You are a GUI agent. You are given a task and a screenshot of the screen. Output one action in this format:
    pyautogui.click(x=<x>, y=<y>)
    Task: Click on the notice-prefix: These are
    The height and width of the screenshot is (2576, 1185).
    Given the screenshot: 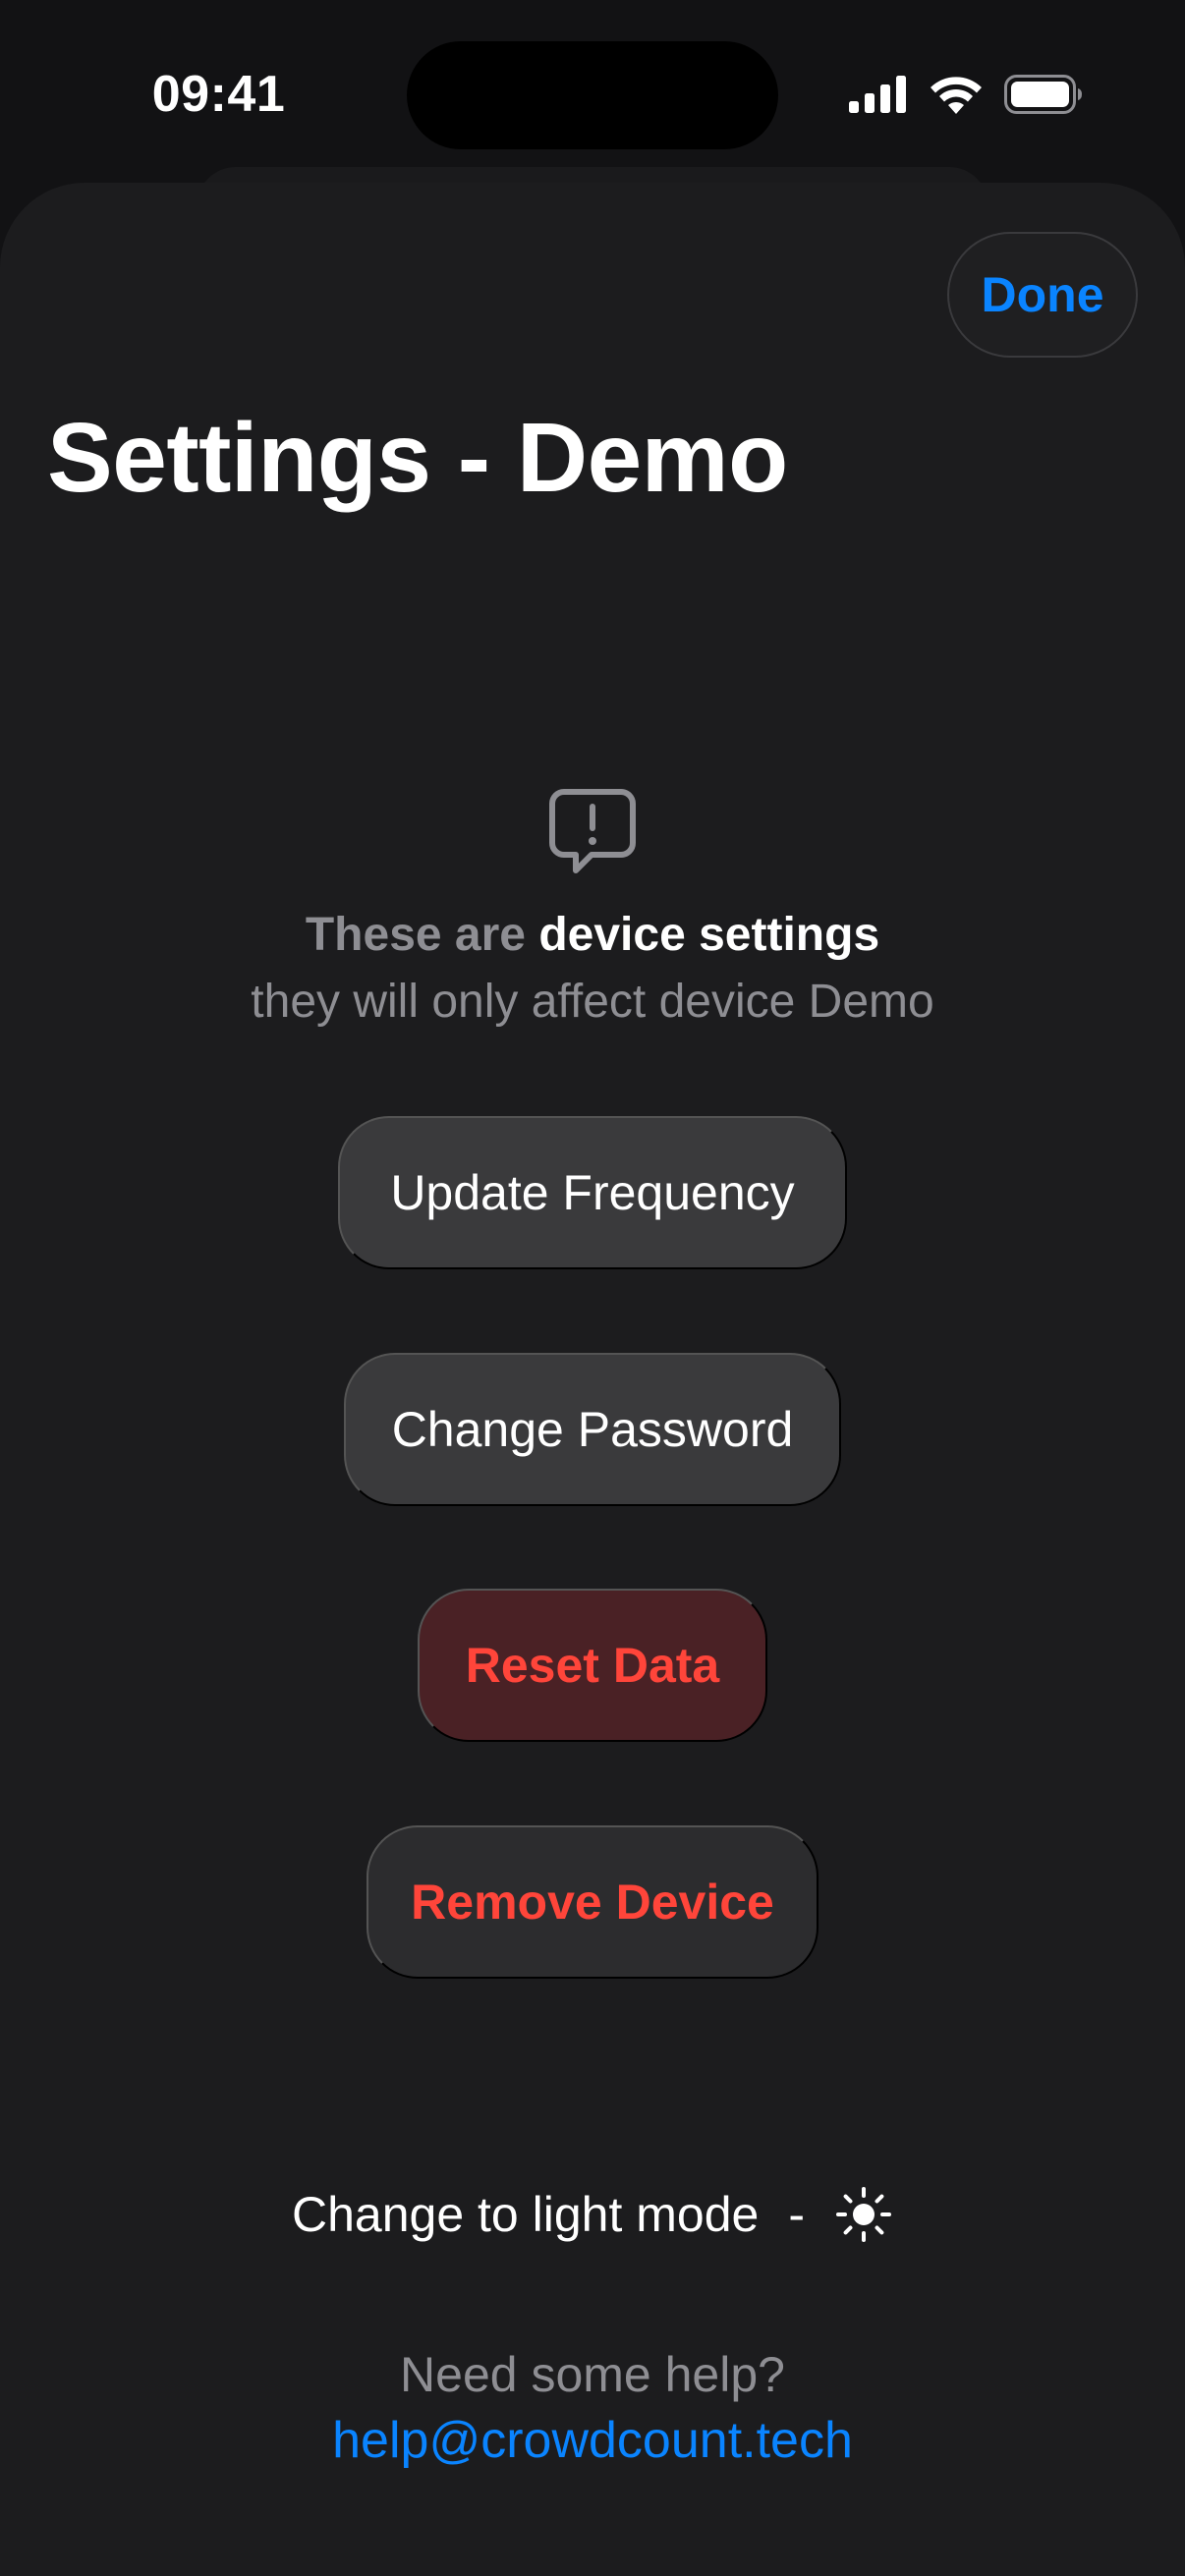 What is the action you would take?
    pyautogui.click(x=422, y=935)
    